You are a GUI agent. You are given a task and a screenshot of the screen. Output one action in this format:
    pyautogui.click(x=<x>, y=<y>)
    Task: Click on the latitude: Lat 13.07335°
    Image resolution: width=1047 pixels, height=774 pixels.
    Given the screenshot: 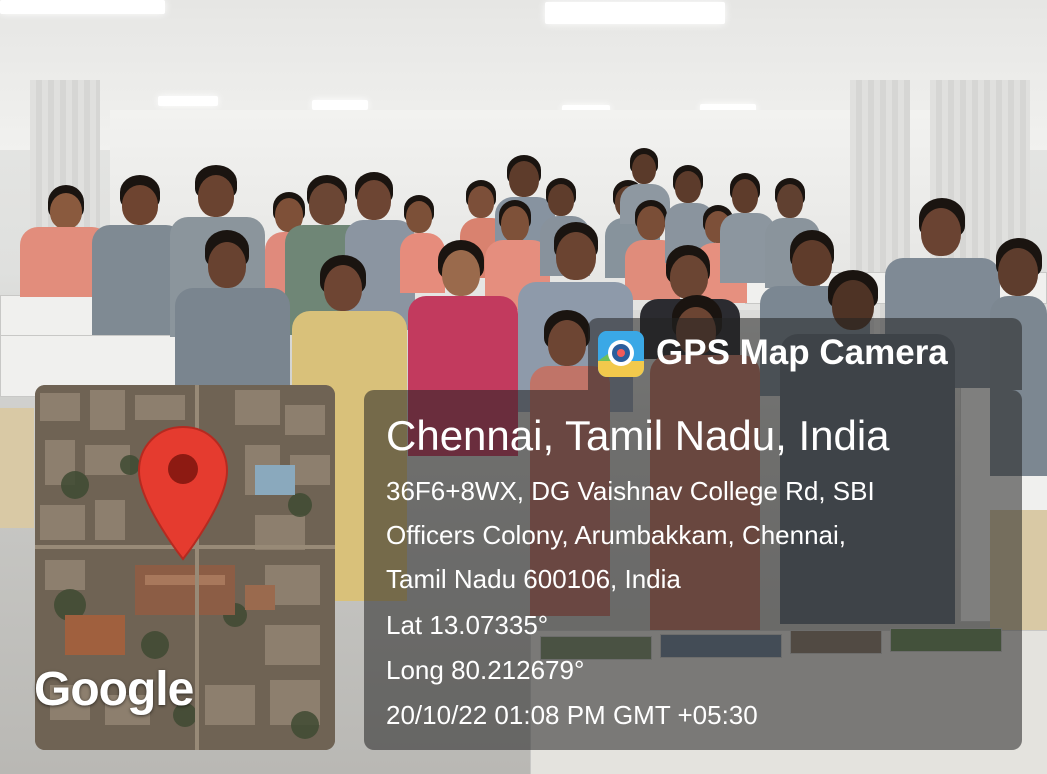 What is the action you would take?
    pyautogui.click(x=467, y=625)
    